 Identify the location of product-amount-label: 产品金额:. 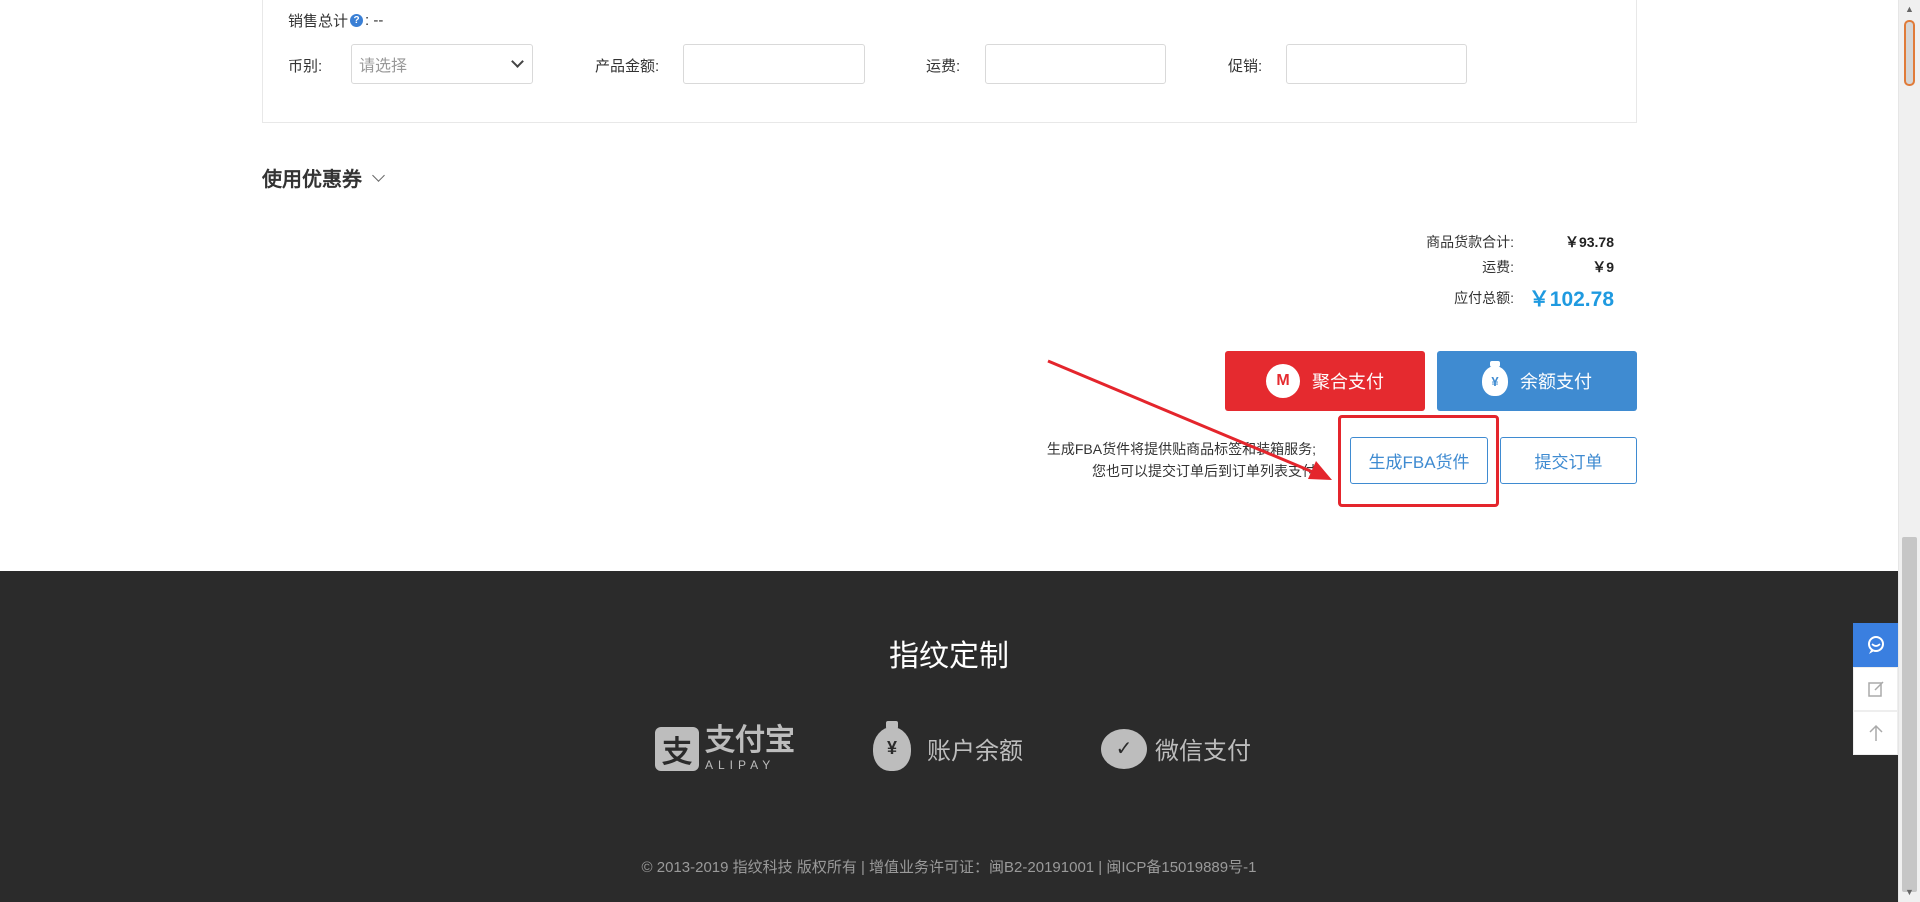
(627, 66).